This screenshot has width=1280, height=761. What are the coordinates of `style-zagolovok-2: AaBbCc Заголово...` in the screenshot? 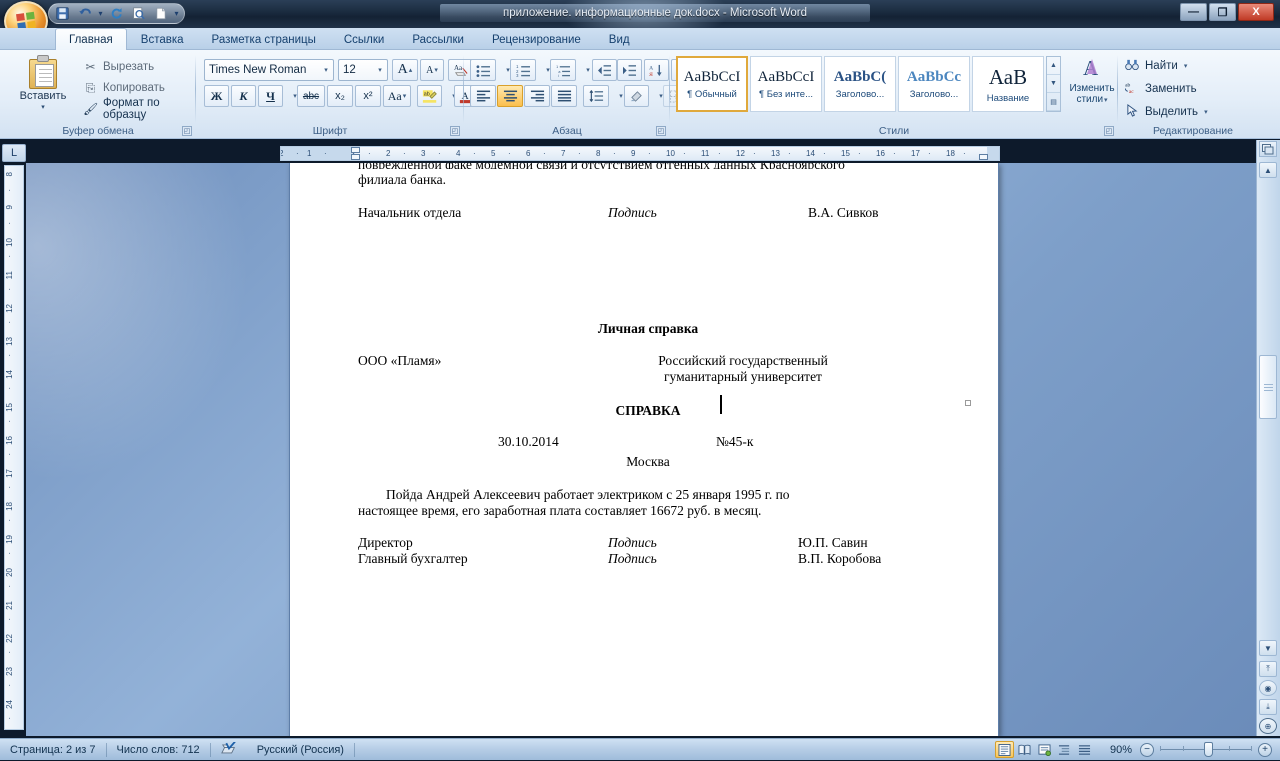 It's located at (934, 84).